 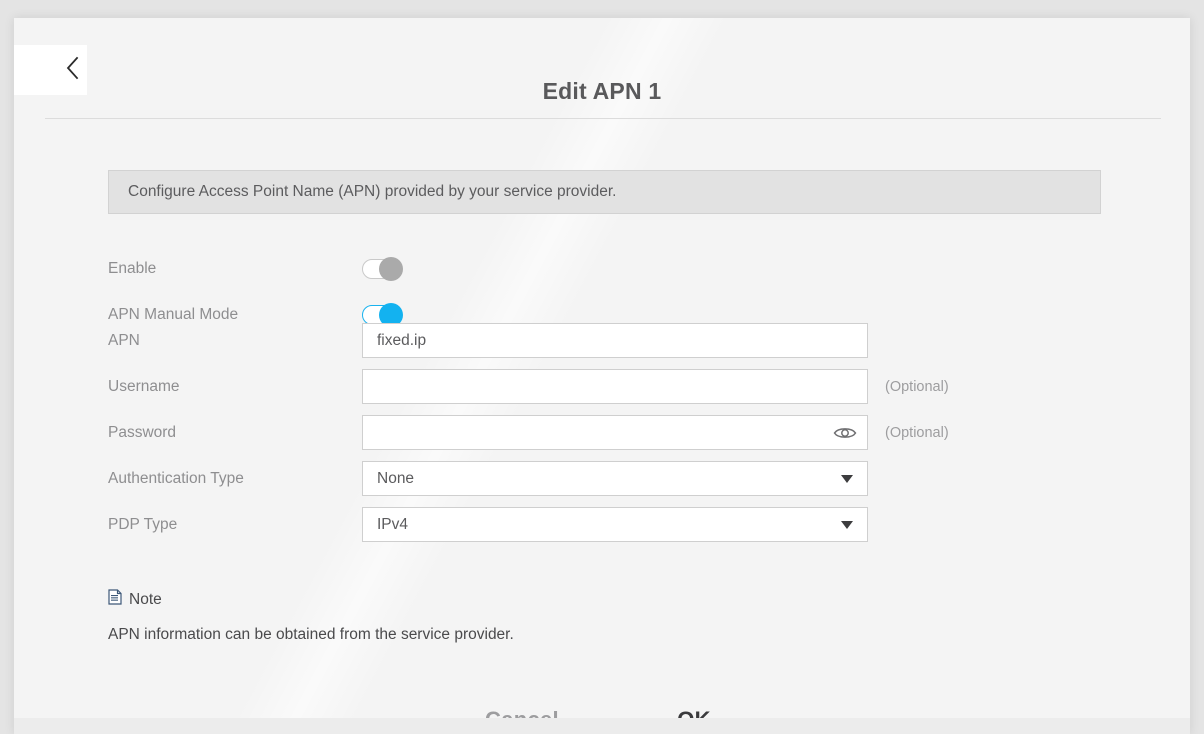 I want to click on label-apn: APN, so click(x=124, y=340).